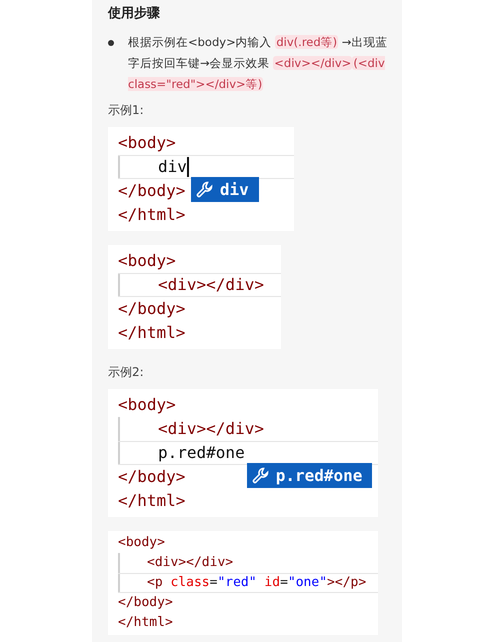  What do you see at coordinates (256, 583) in the screenshot?
I see `code-line: <p class="red" id="one"></p>` at bounding box center [256, 583].